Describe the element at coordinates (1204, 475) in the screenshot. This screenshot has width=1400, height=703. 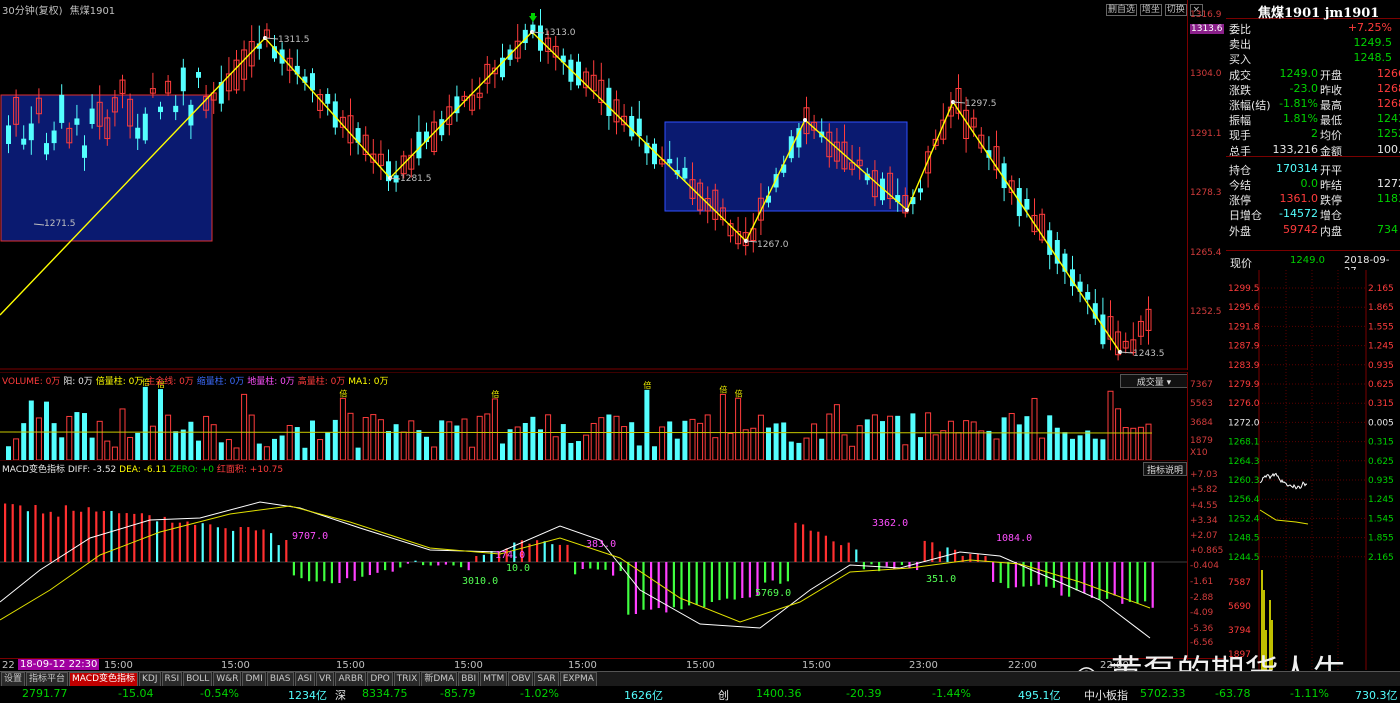
I see `macd-axis-tick: +7.03` at that location.